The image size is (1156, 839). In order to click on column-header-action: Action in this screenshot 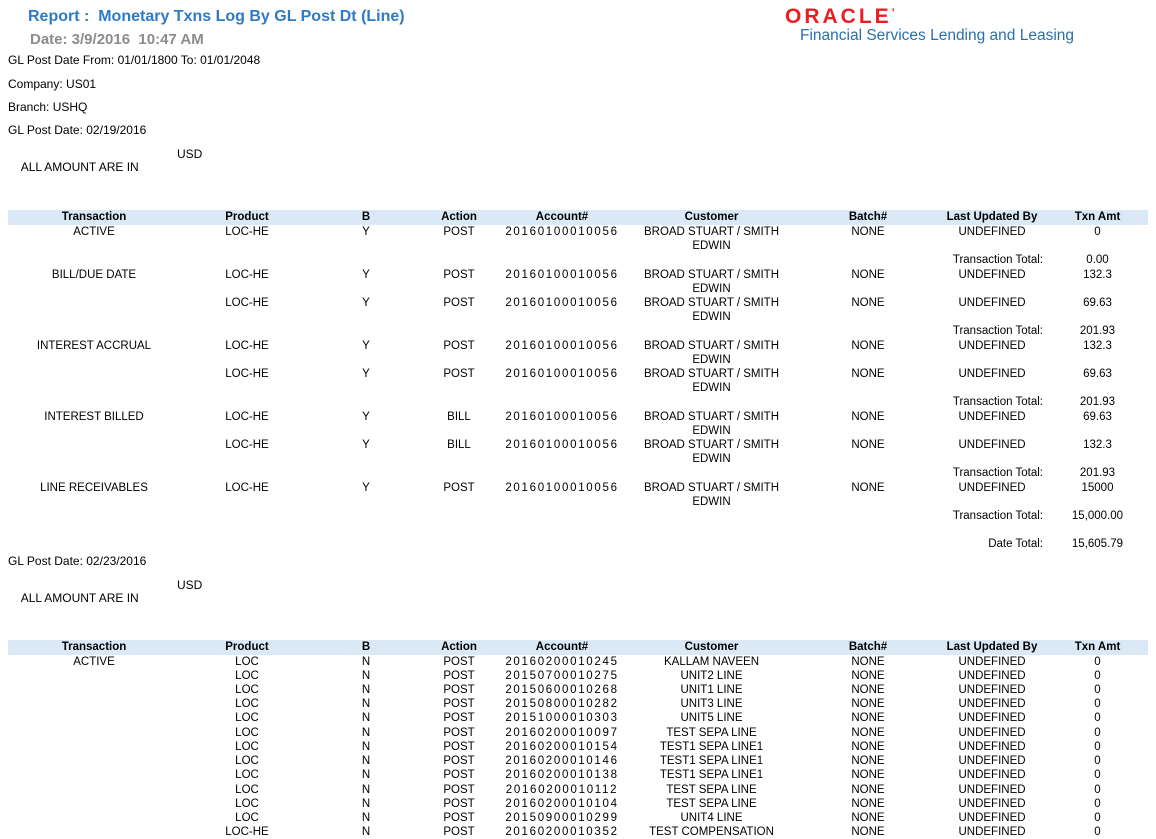, I will do `click(459, 217)`.